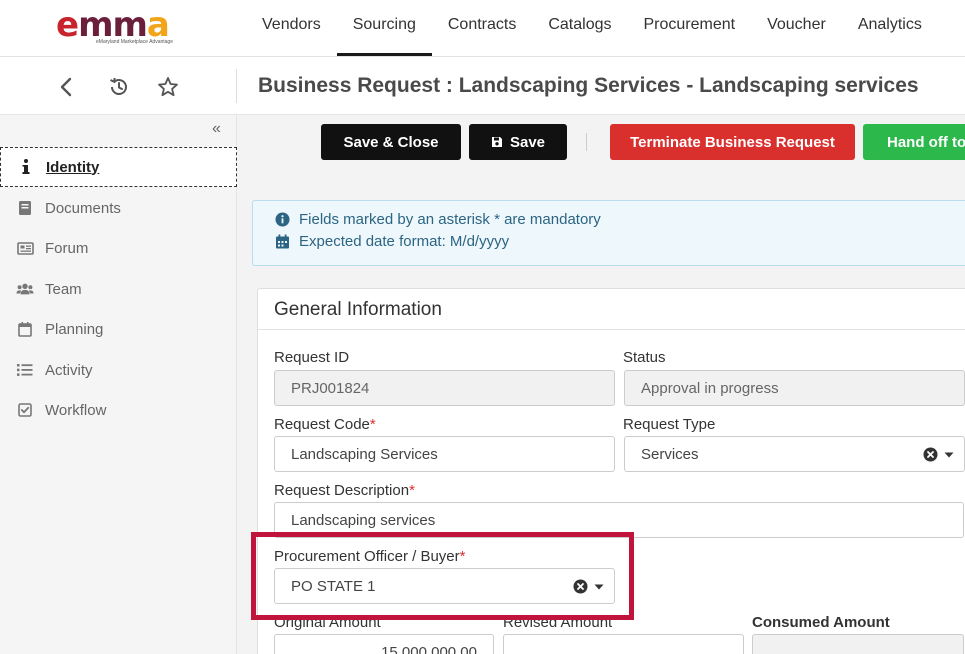 The width and height of the screenshot is (965, 654). Describe the element at coordinates (25, 208) in the screenshot. I see `book-icon` at that location.